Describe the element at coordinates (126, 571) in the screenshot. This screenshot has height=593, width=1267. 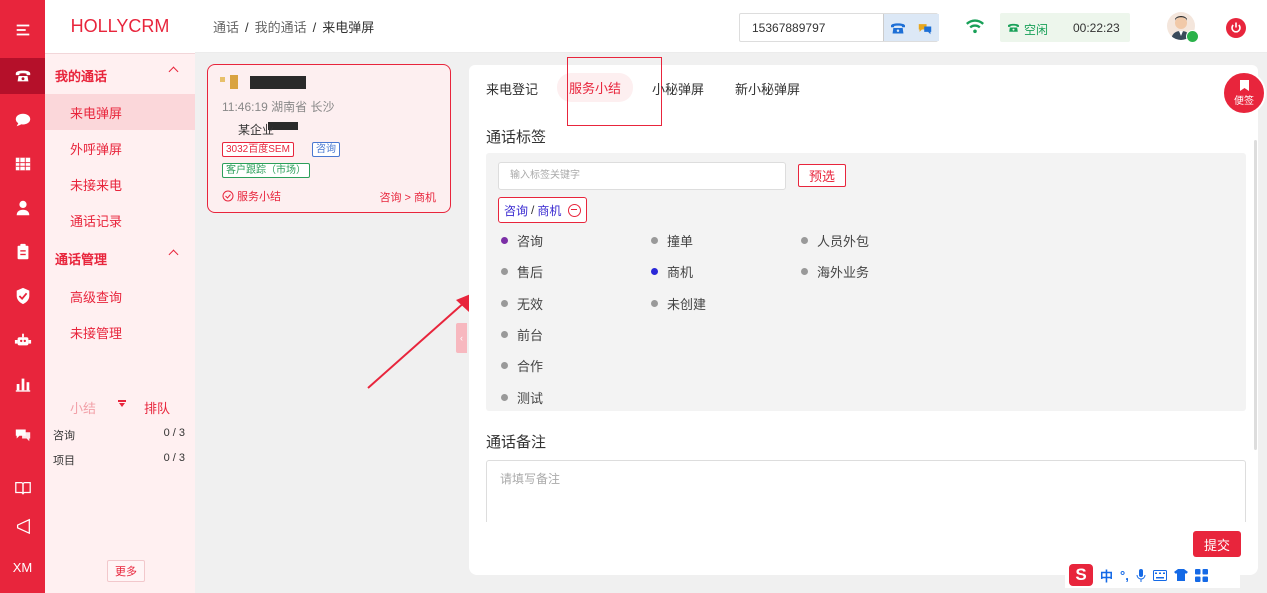
I see `more-button: 更多` at that location.